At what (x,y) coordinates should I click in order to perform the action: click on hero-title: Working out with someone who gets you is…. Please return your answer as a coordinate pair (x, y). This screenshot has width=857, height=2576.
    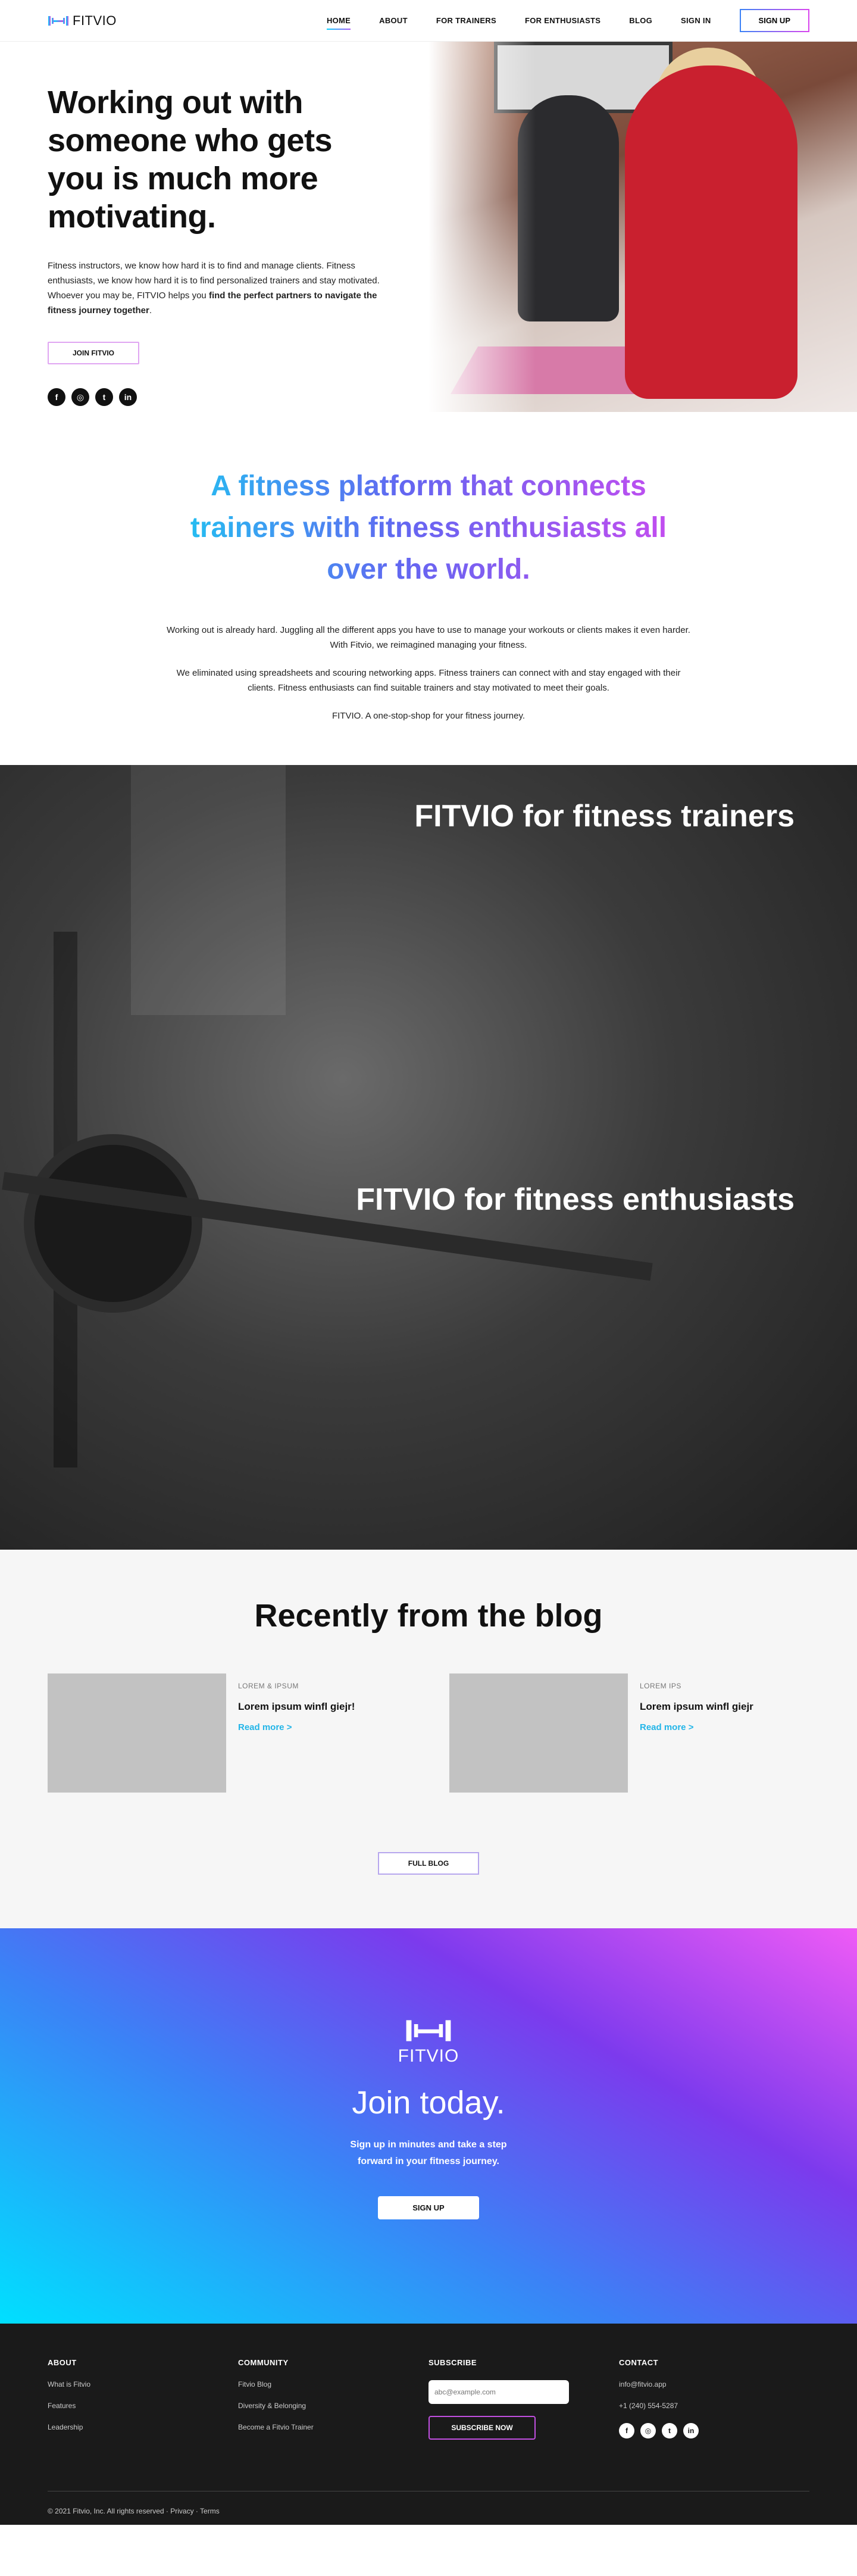
    Looking at the image, I should click on (190, 160).